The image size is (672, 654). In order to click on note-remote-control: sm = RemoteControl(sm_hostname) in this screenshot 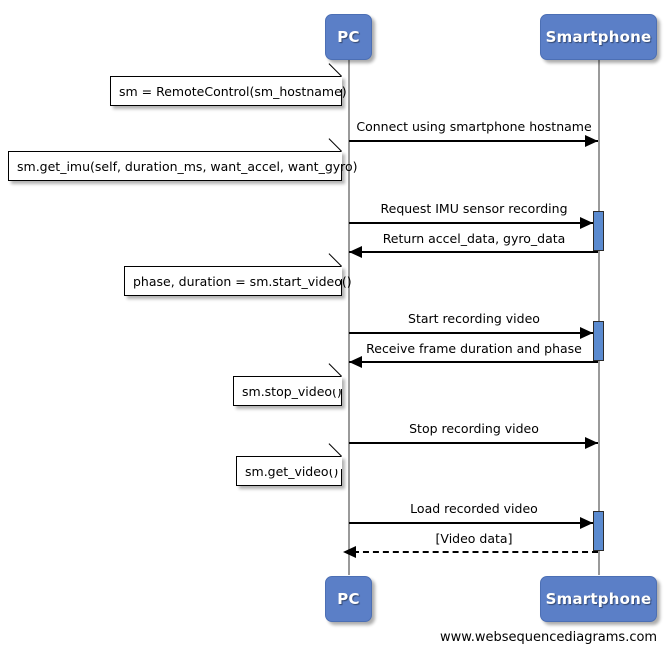, I will do `click(228, 84)`.